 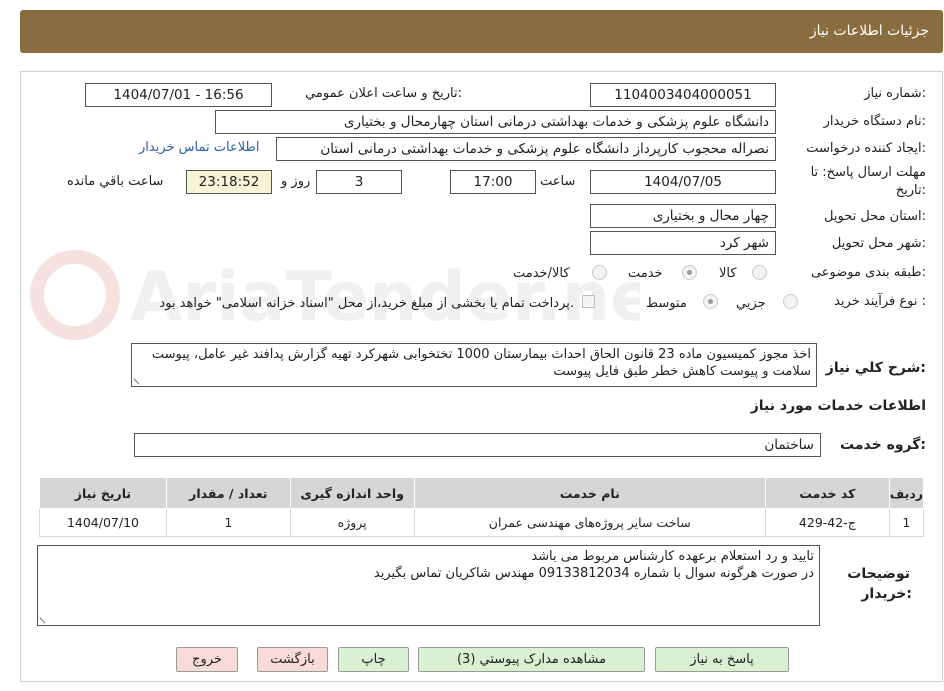 I want to click on remaining-time-label: ساعت باقي مانده, so click(x=115, y=181).